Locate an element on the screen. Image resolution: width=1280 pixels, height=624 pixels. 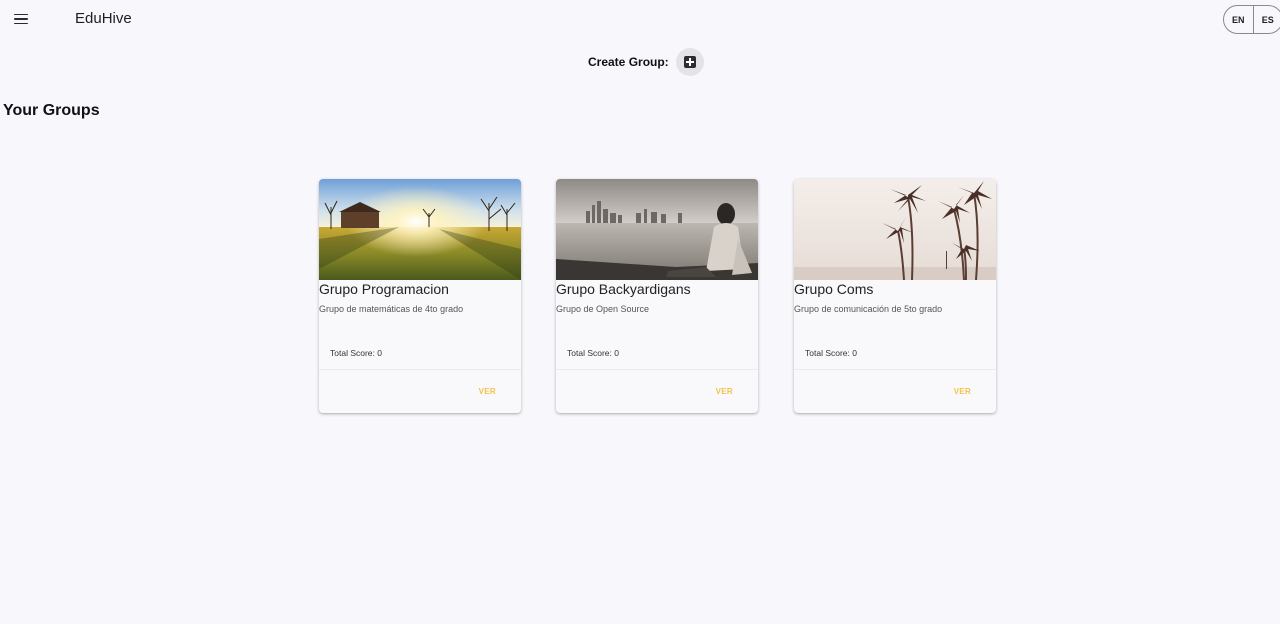
card-description: Grupo de matemáticas de 4to grado is located at coordinates (391, 309).